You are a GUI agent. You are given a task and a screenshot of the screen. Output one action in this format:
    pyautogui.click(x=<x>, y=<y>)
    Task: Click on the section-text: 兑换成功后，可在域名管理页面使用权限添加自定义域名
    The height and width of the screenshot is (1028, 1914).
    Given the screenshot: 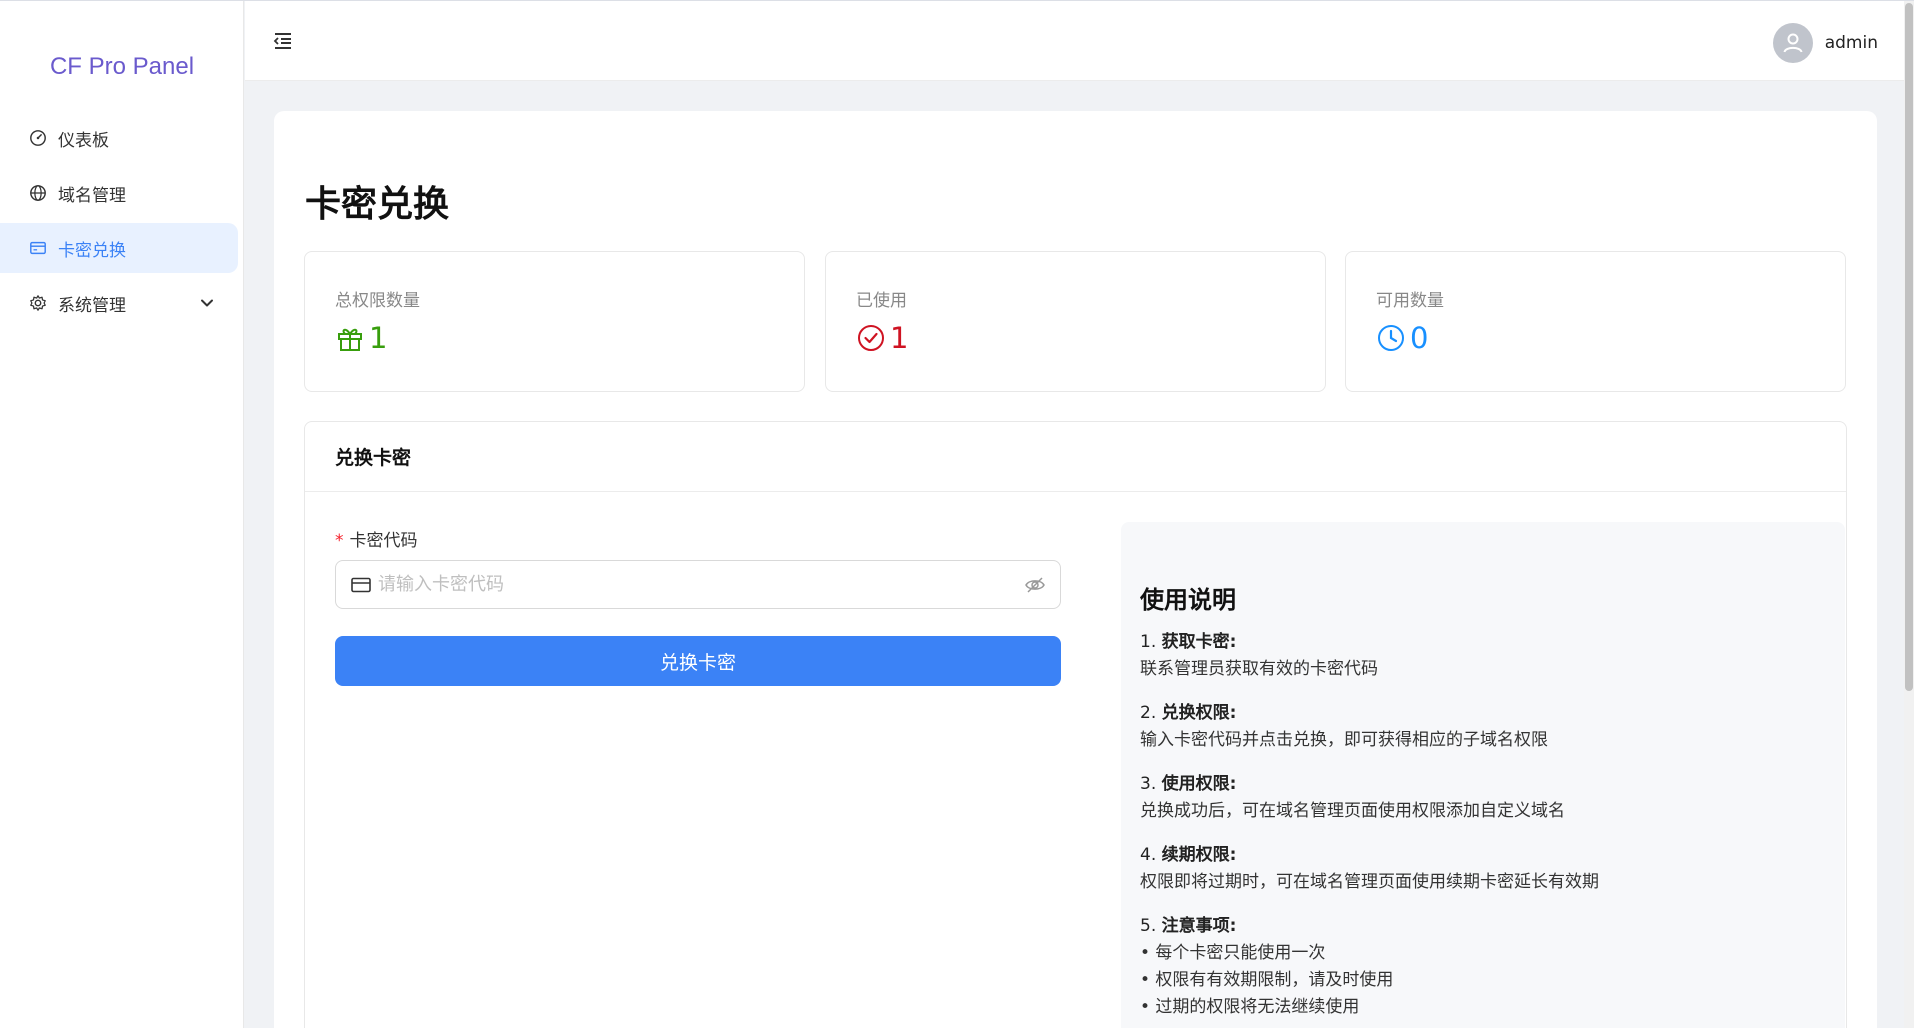 What is the action you would take?
    pyautogui.click(x=1352, y=811)
    